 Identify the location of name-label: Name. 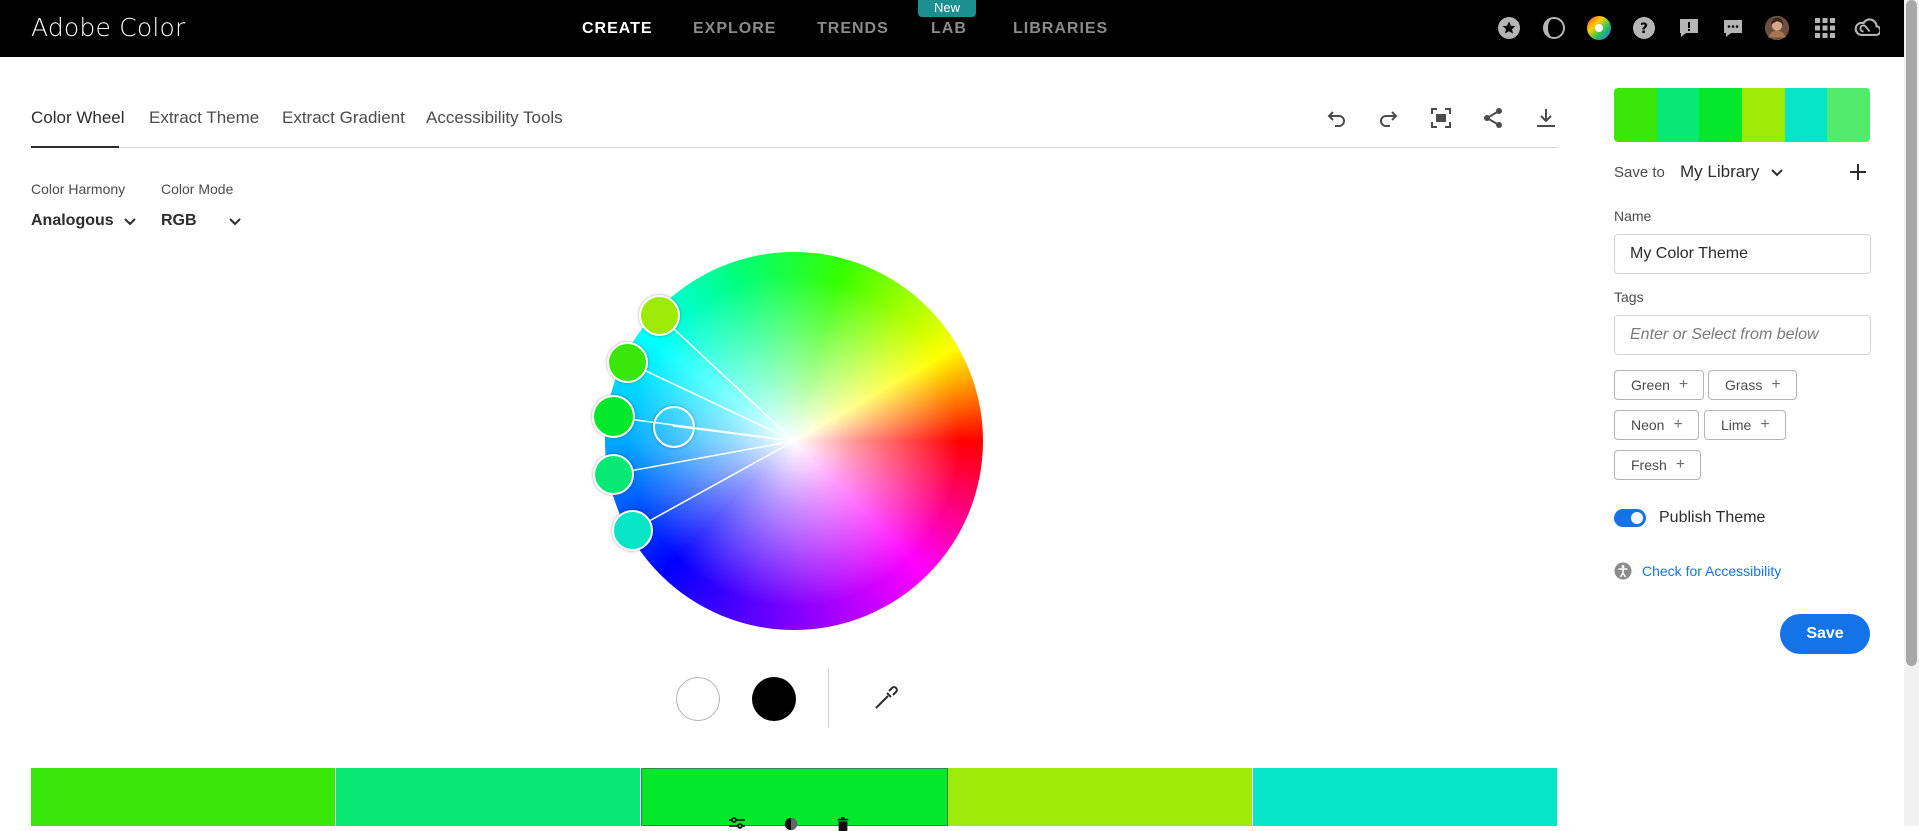
(1633, 216).